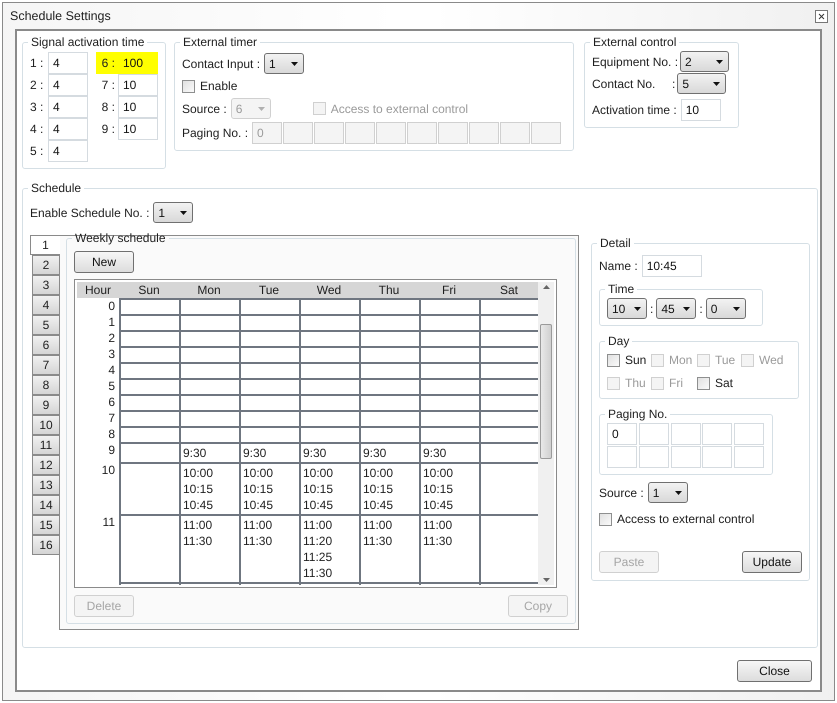 The height and width of the screenshot is (703, 837). Describe the element at coordinates (378, 505) in the screenshot. I see `time-entry: 10:45` at that location.